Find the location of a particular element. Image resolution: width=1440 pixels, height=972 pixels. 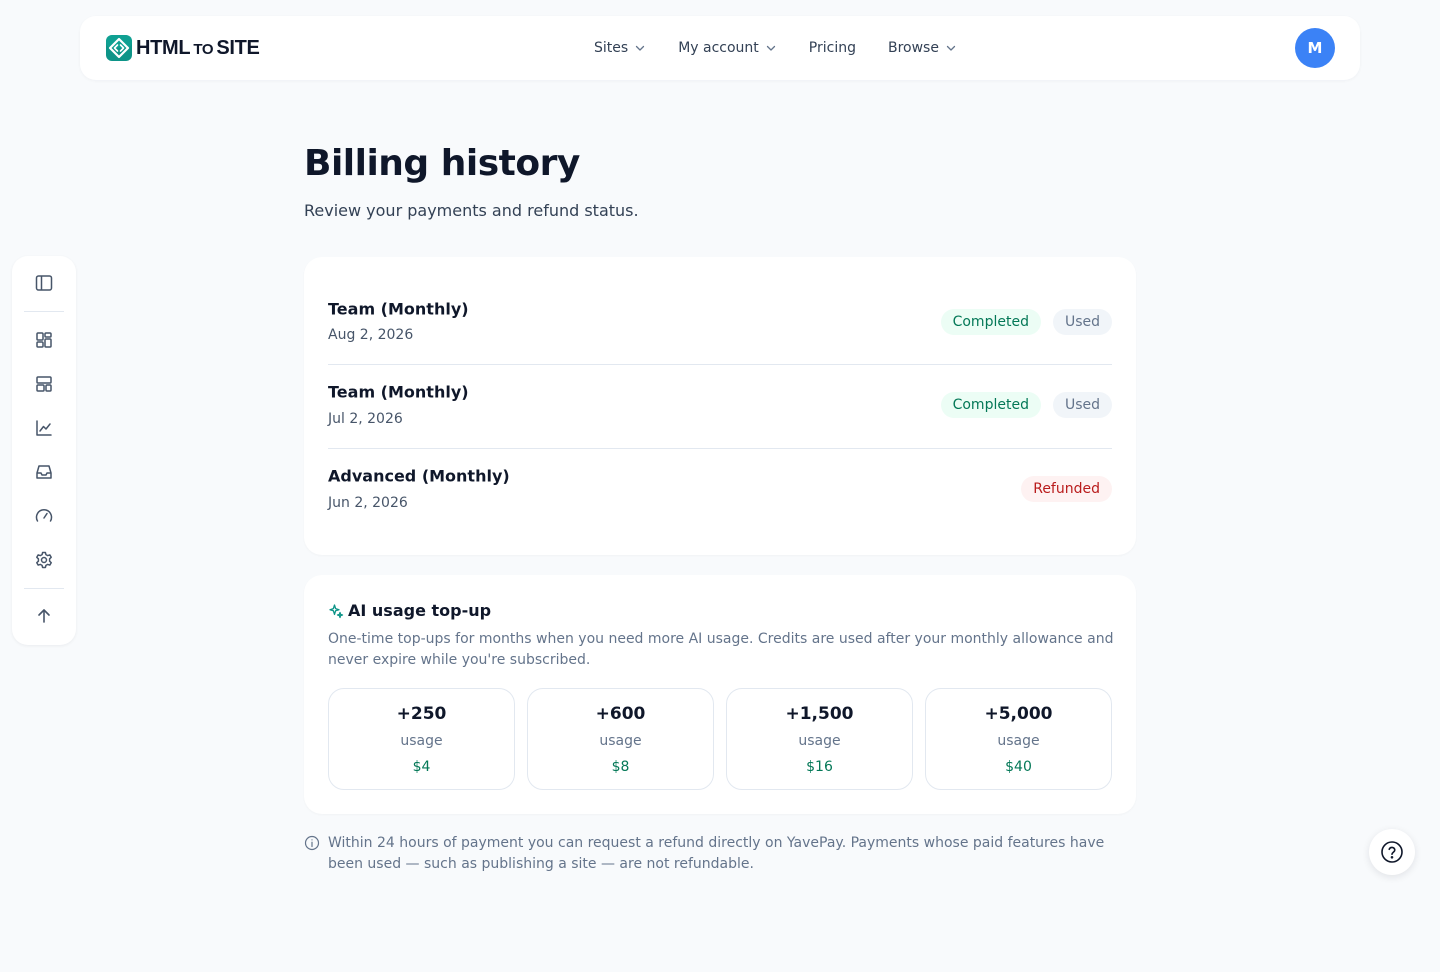

inbox-icon is located at coordinates (44, 472).